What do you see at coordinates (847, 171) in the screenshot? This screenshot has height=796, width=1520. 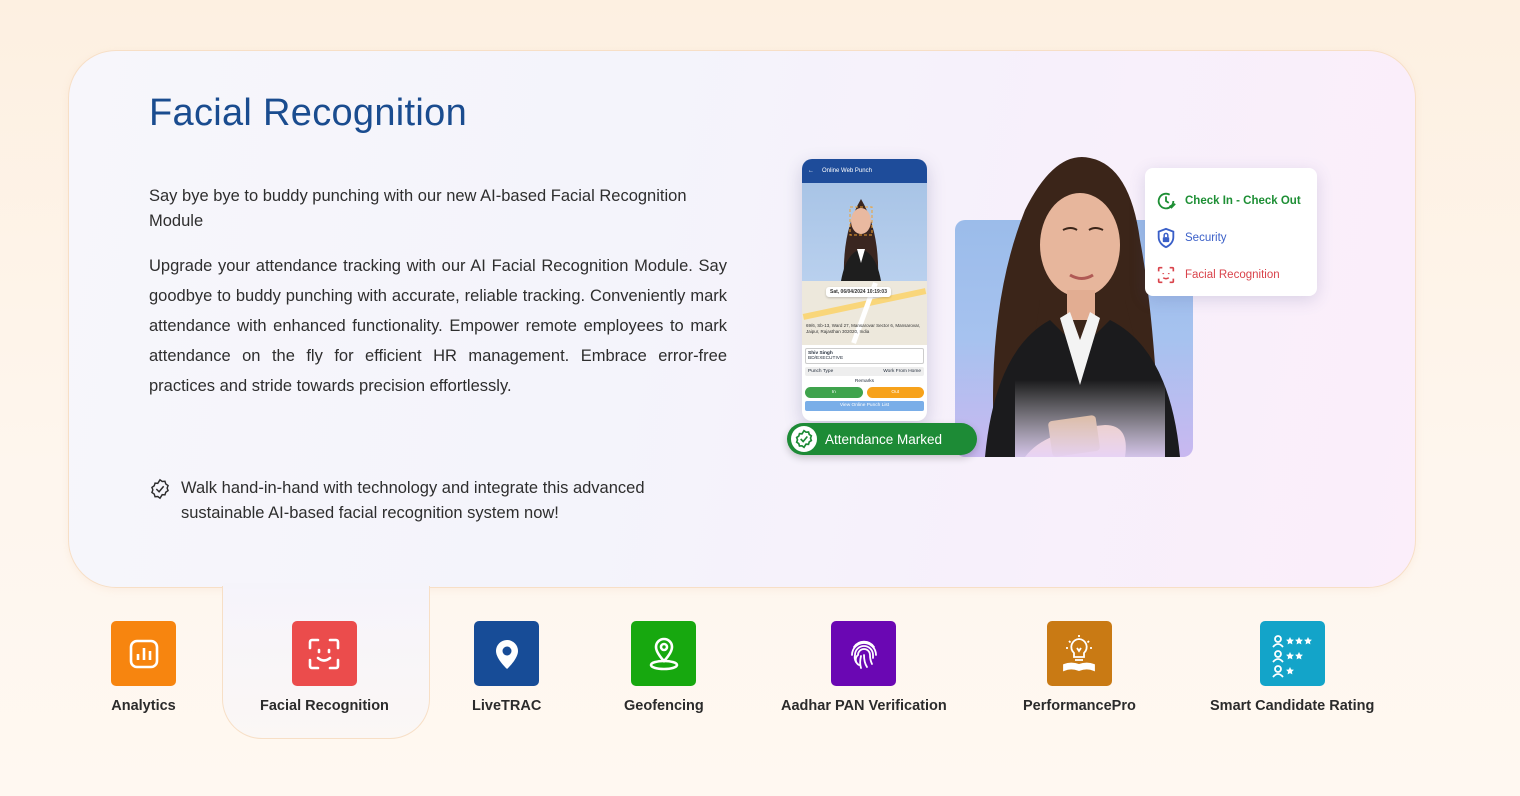 I see `phone-header-title: Online Web Punch` at bounding box center [847, 171].